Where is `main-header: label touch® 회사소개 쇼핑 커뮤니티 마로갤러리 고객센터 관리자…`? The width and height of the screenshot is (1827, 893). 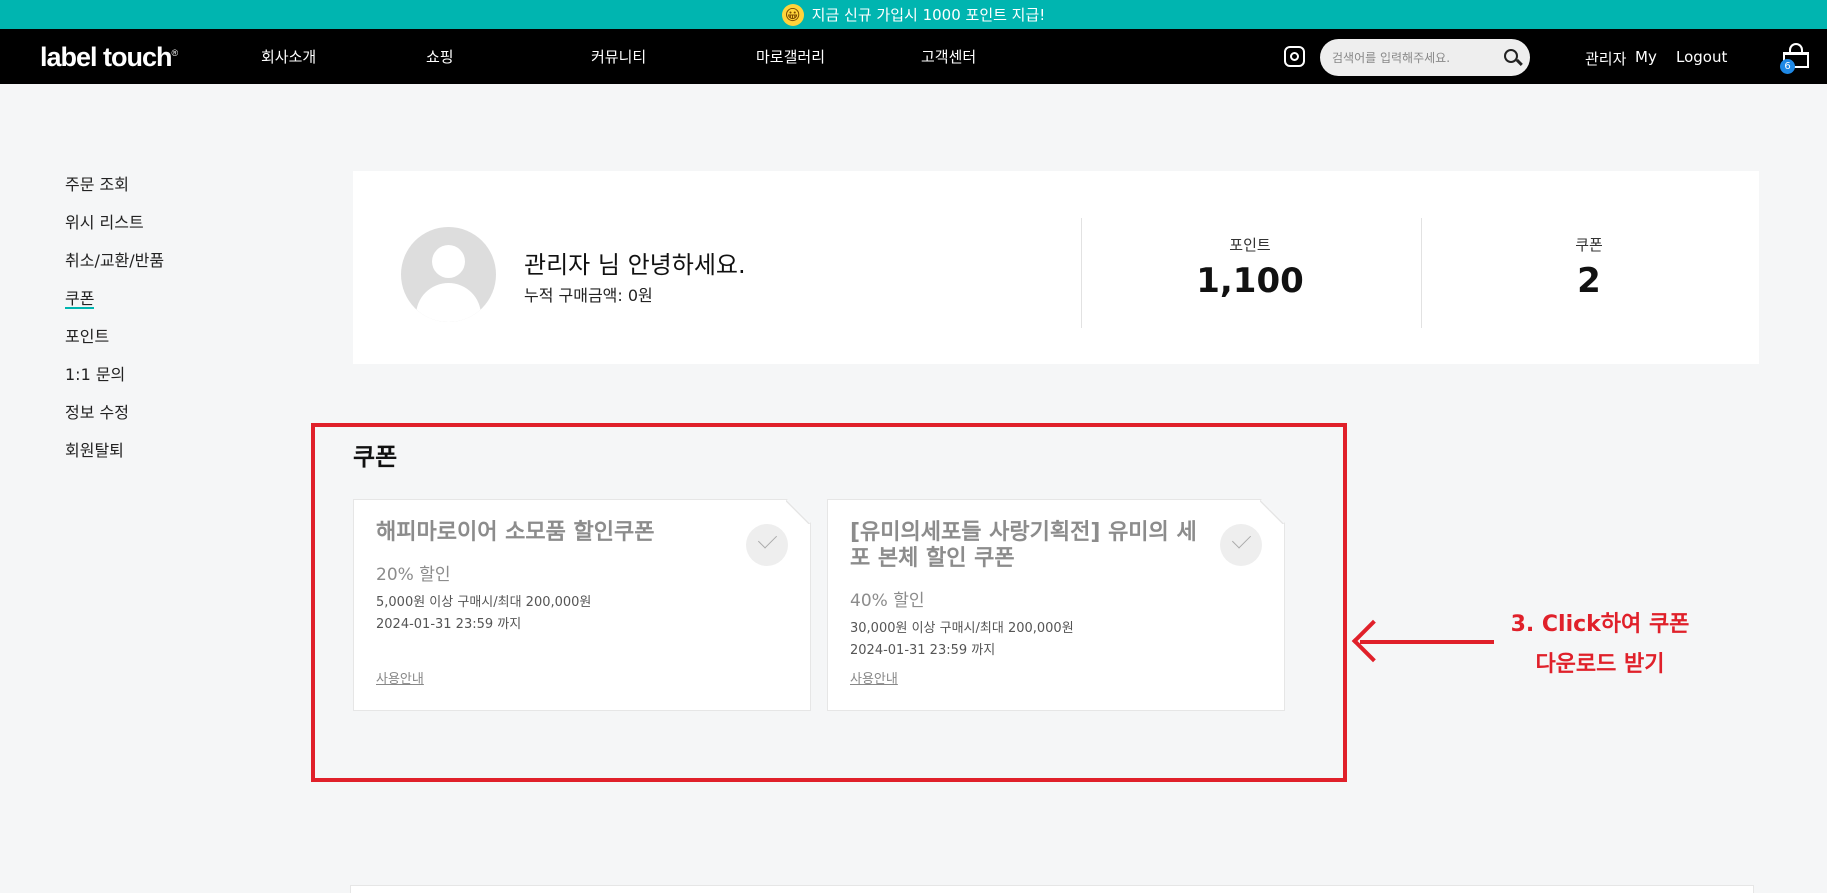 main-header: label touch® 회사소개 쇼핑 커뮤니티 마로갤러리 고객센터 관리자… is located at coordinates (913, 56).